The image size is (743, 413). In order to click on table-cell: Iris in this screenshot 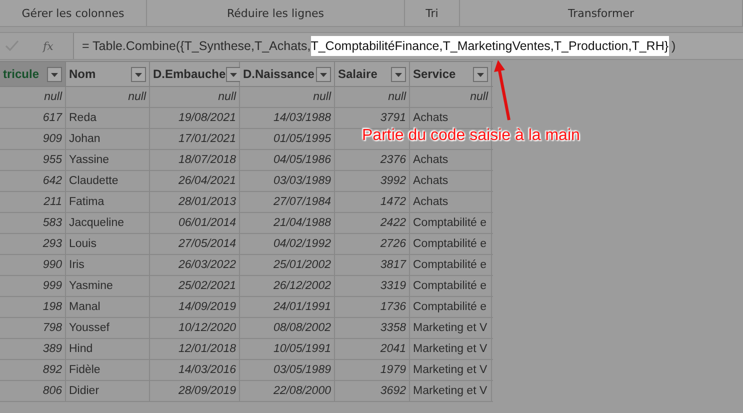, I will do `click(108, 265)`.